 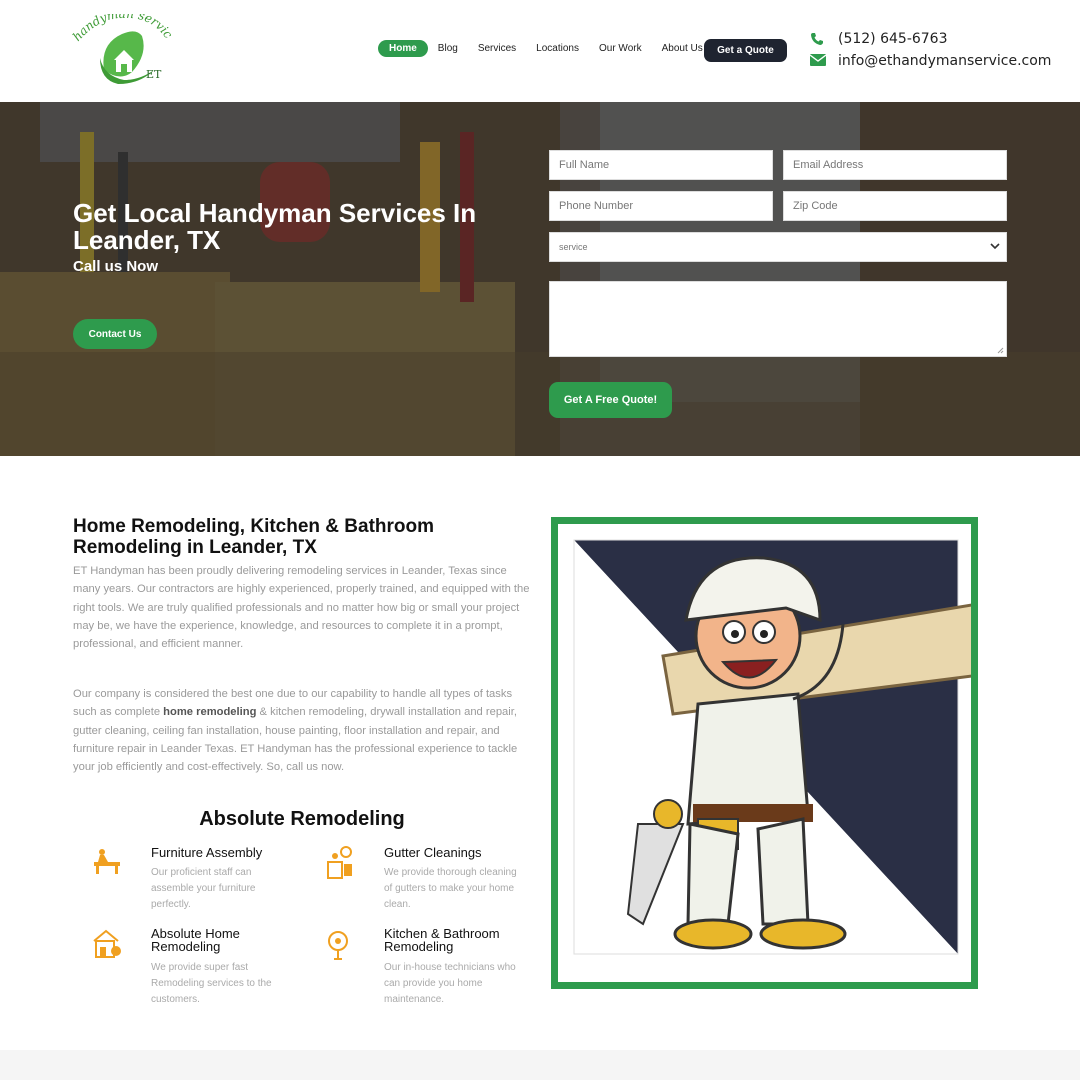 What do you see at coordinates (778, 319) in the screenshot?
I see `message-textarea` at bounding box center [778, 319].